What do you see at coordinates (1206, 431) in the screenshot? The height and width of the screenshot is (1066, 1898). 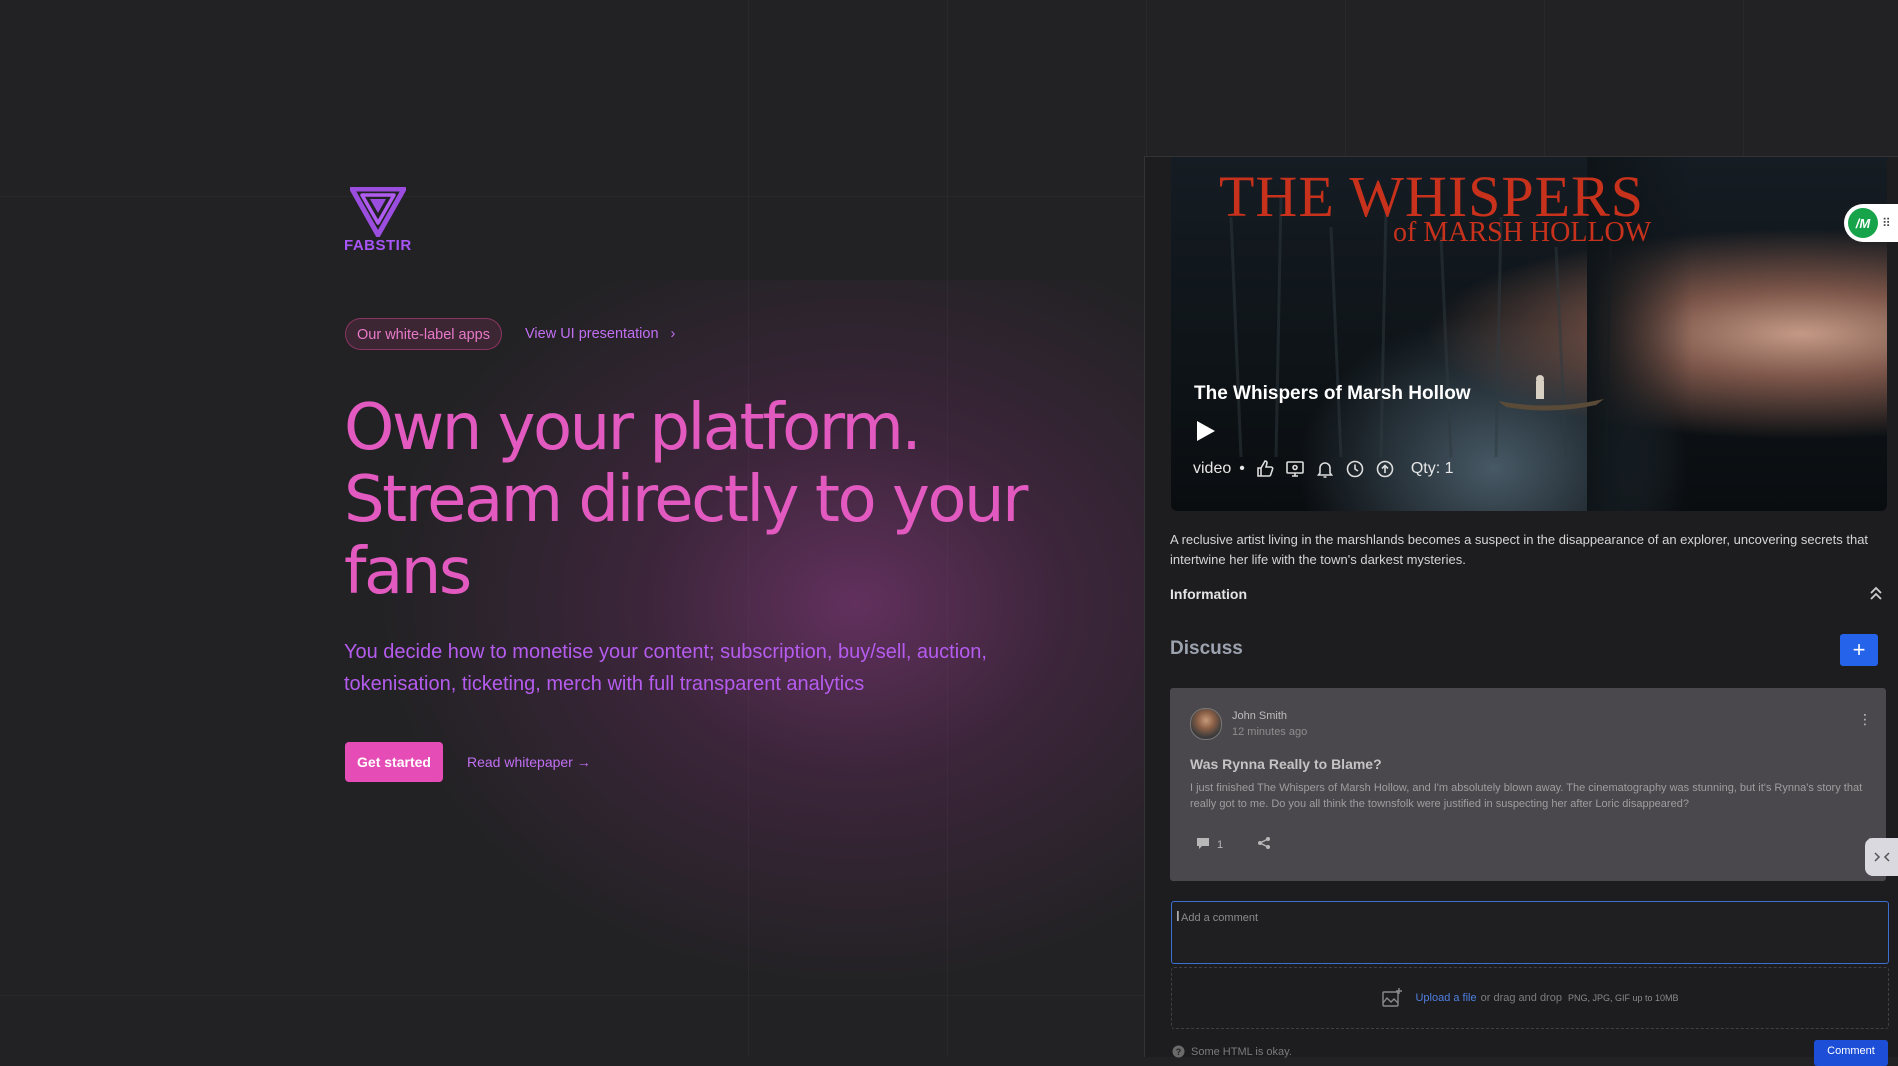 I see `play-icon` at bounding box center [1206, 431].